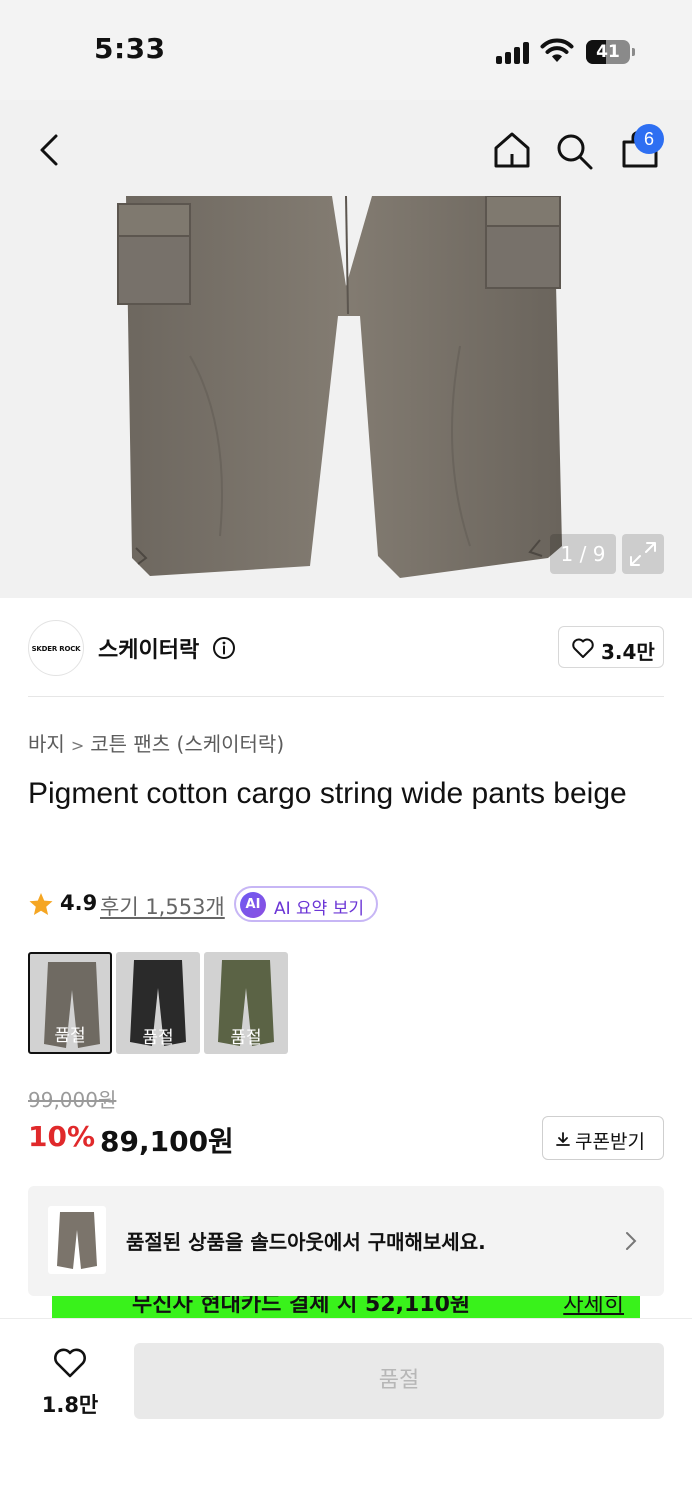  I want to click on buy-button: 품절, so click(399, 1381).